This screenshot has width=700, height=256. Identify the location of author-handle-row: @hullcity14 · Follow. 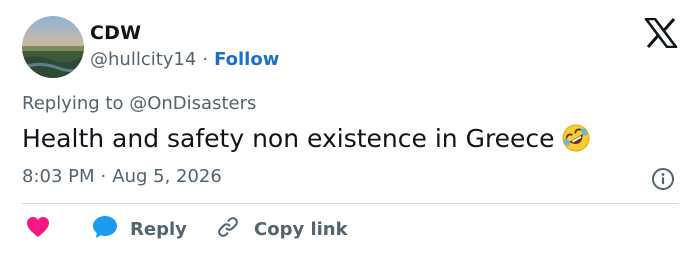
(184, 59).